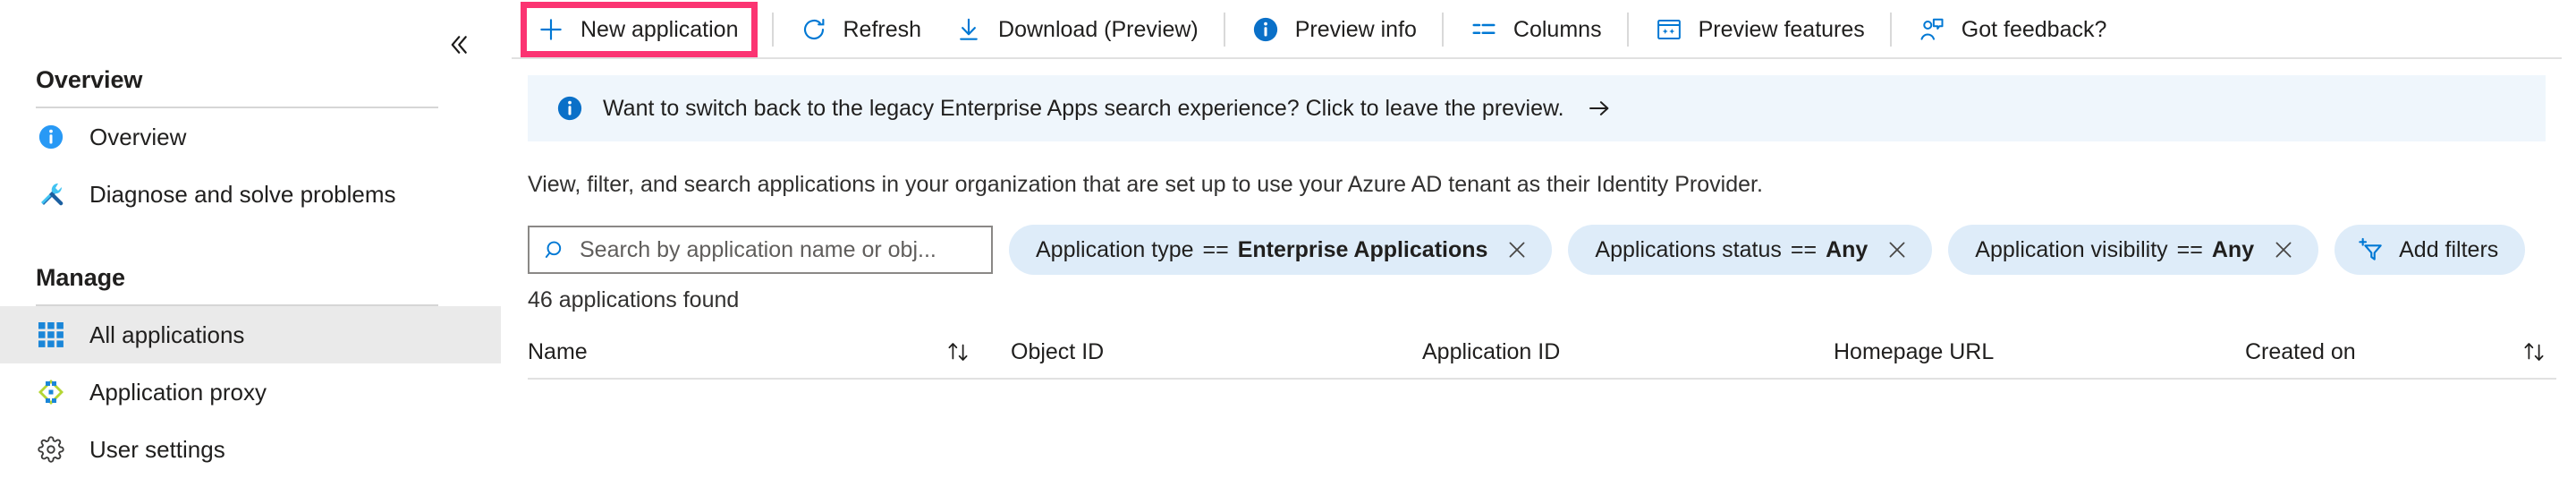 This screenshot has width=2576, height=487. I want to click on column-header-label: Name, so click(558, 351).